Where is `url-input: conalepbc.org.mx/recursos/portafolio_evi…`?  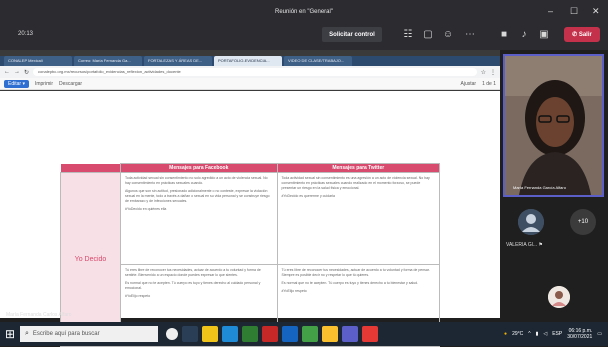
url-input: conalepbc.org.mx/recursos/portafolio_evi… is located at coordinates (255, 72).